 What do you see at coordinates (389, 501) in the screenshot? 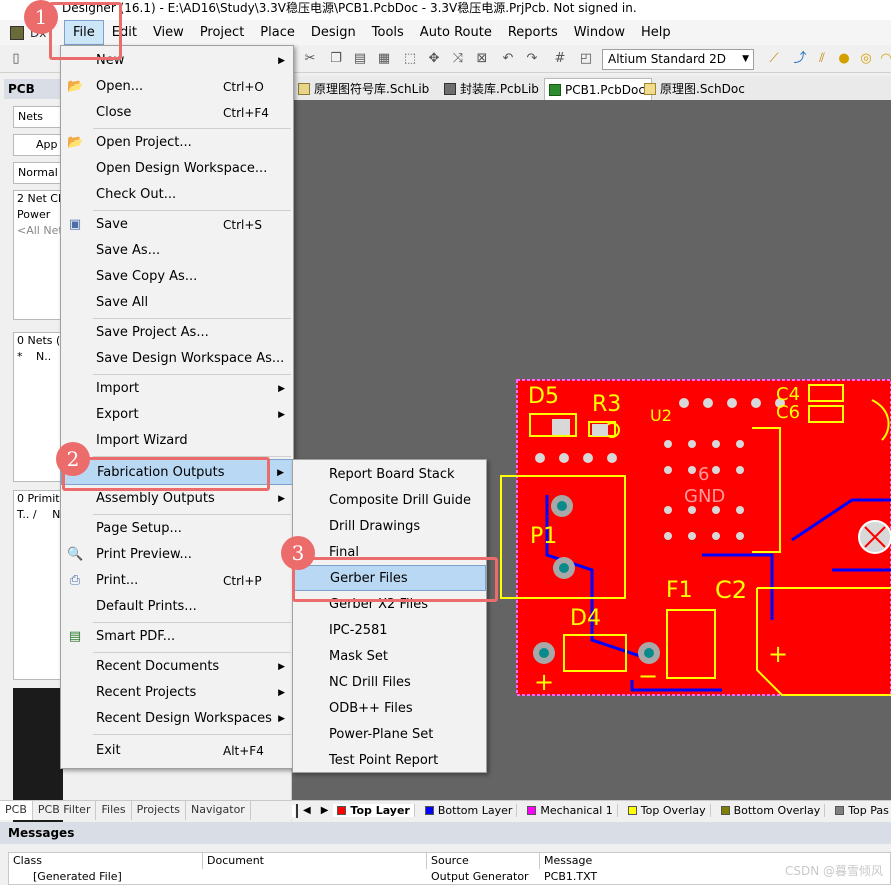
I see `submenu-item-composite-drill-guide: Composite Drill Guide` at bounding box center [389, 501].